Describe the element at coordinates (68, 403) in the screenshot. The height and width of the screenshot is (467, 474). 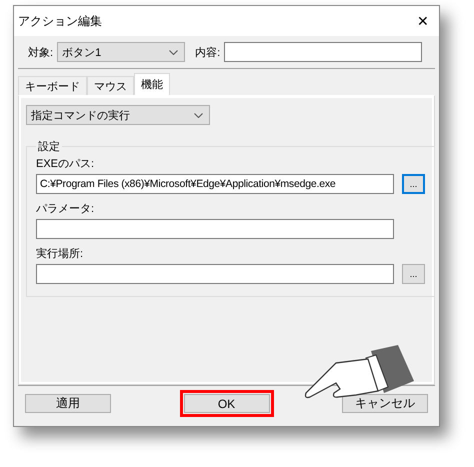
I see `dialog-button: 適用` at that location.